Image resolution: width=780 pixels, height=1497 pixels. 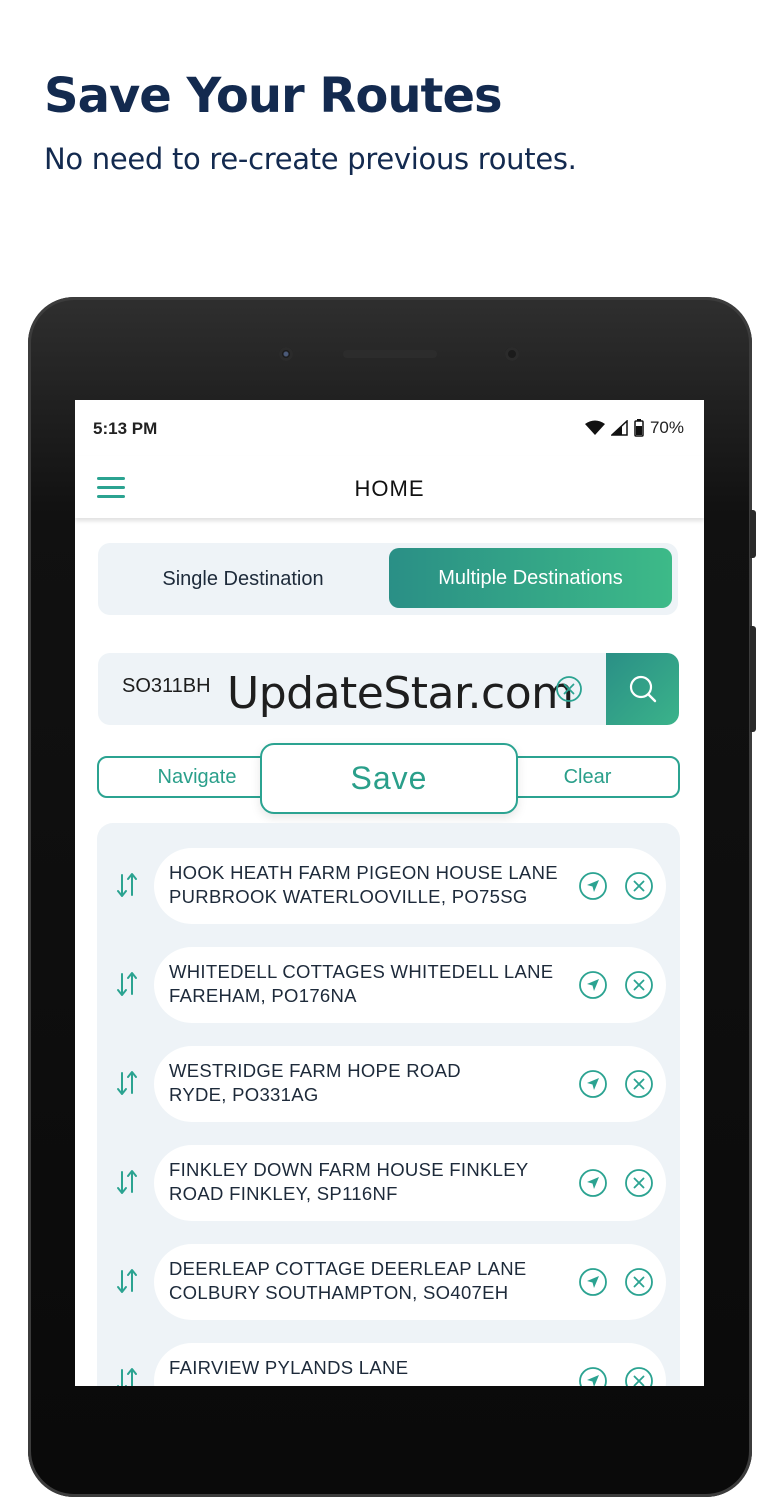 I want to click on list-item: FAIRVIEW PYLANDS LANE, so click(x=388, y=1364).